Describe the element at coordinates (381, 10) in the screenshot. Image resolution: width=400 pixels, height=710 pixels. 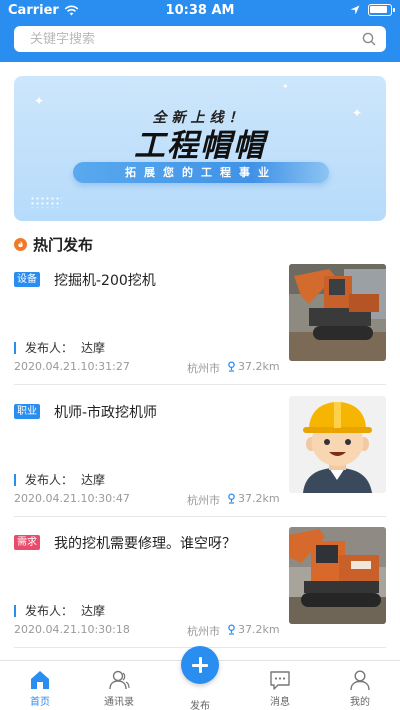
I see `battery-icon` at that location.